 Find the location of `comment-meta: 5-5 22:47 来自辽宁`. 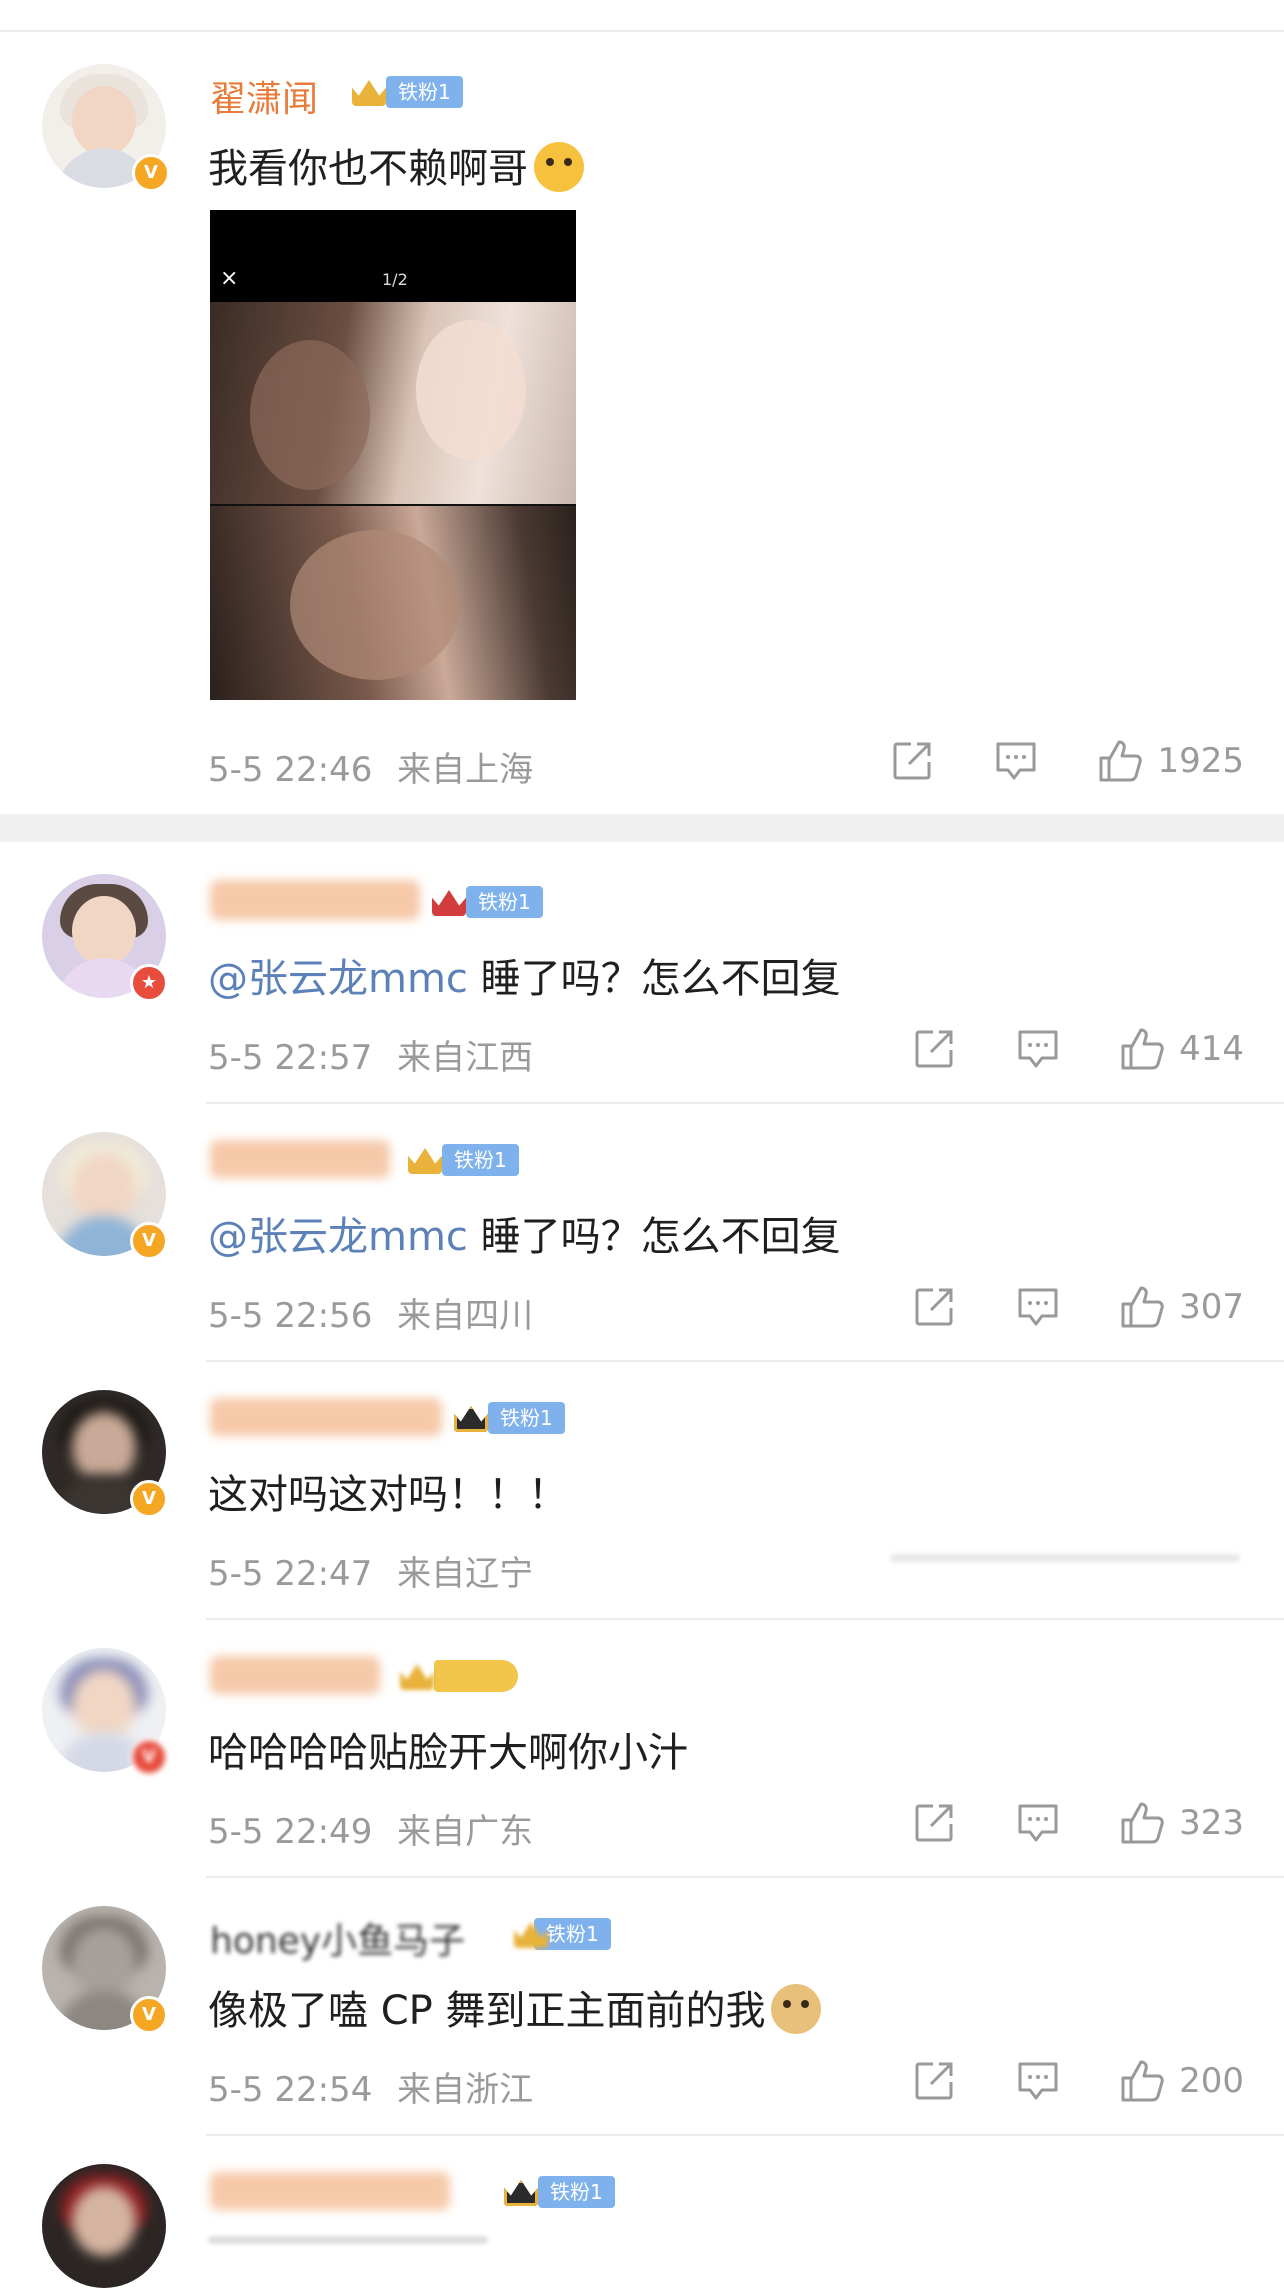

comment-meta: 5-5 22:47 来自辽宁 is located at coordinates (370, 1570).